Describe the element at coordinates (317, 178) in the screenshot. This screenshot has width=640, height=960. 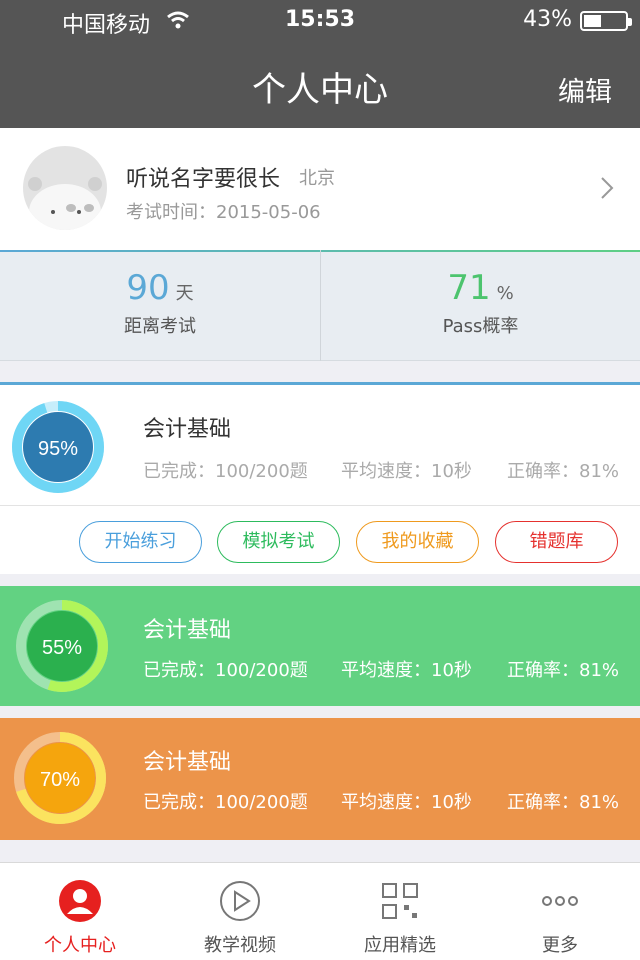
I see `user-city: 北京` at that location.